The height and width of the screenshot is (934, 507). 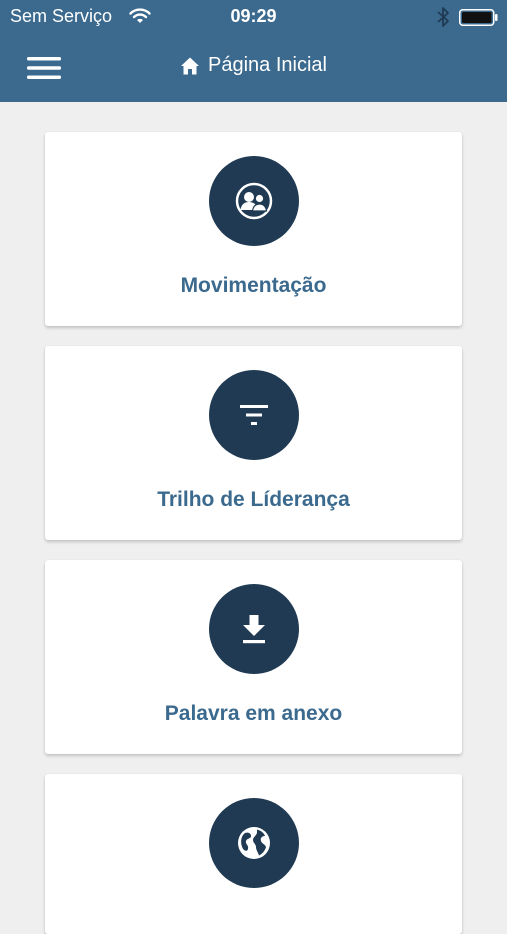 I want to click on download-icon, so click(x=254, y=629).